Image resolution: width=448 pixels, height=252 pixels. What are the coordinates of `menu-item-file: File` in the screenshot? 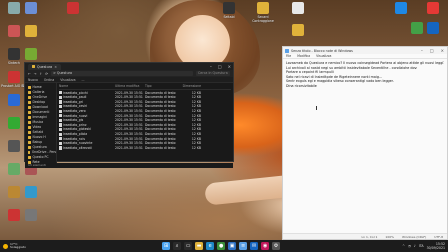 It's located at (288, 56).